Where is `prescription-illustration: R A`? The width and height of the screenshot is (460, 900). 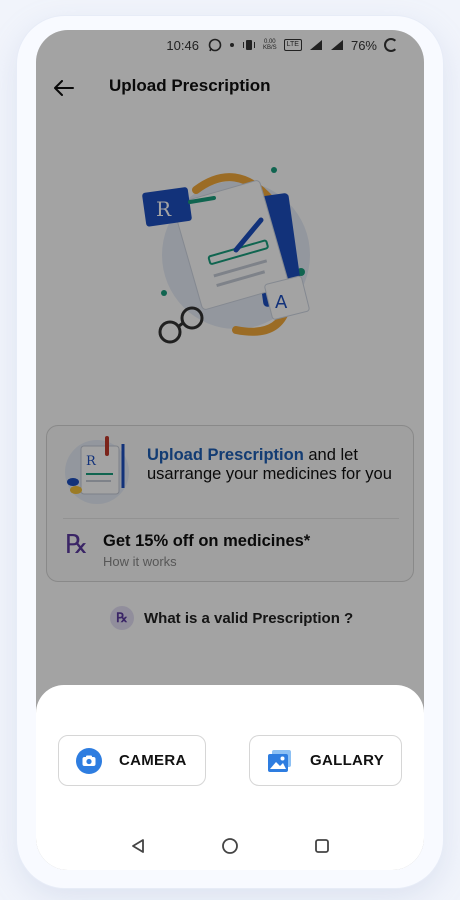 prescription-illustration: R A is located at coordinates (226, 255).